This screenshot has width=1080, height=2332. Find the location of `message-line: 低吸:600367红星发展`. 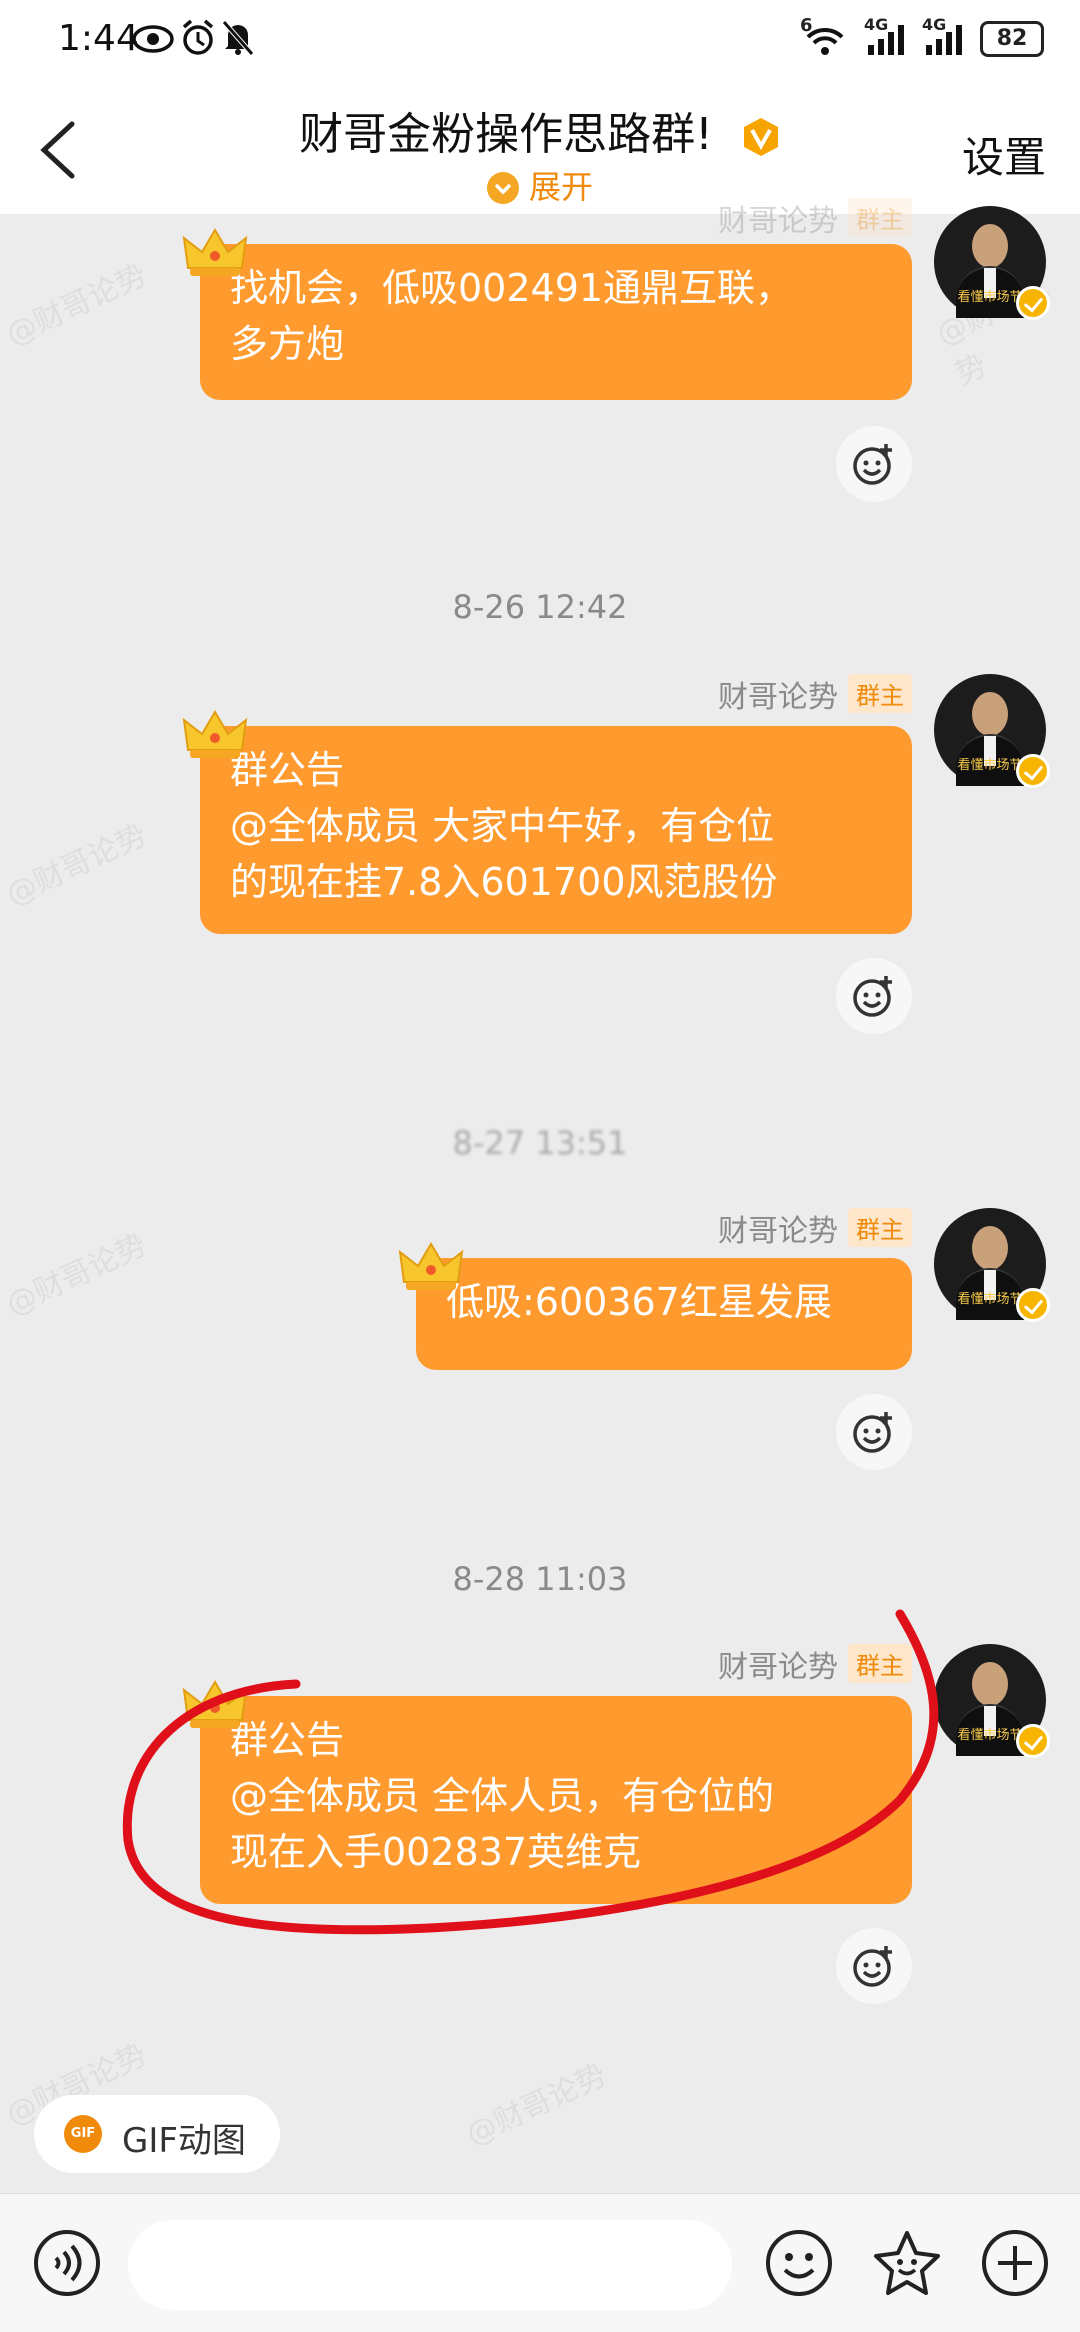

message-line: 低吸:600367红星发展 is located at coordinates (639, 1302).